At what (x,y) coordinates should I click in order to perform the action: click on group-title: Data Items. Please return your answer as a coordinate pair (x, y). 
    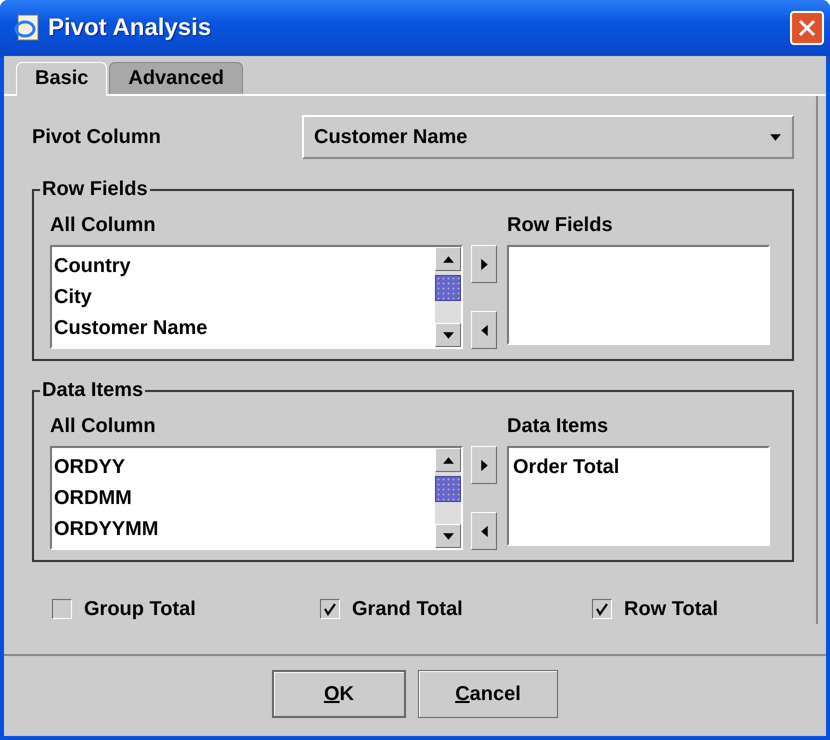
    Looking at the image, I should click on (92, 390).